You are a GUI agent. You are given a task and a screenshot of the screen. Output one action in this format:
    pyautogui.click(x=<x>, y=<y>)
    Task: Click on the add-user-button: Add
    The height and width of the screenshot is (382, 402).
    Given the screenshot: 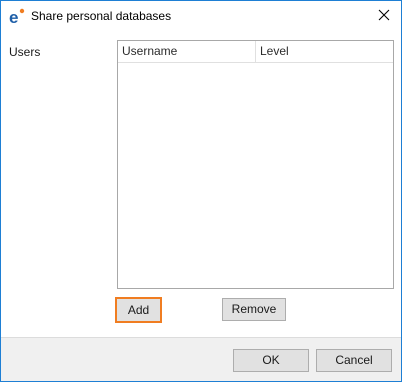 What is the action you would take?
    pyautogui.click(x=138, y=310)
    